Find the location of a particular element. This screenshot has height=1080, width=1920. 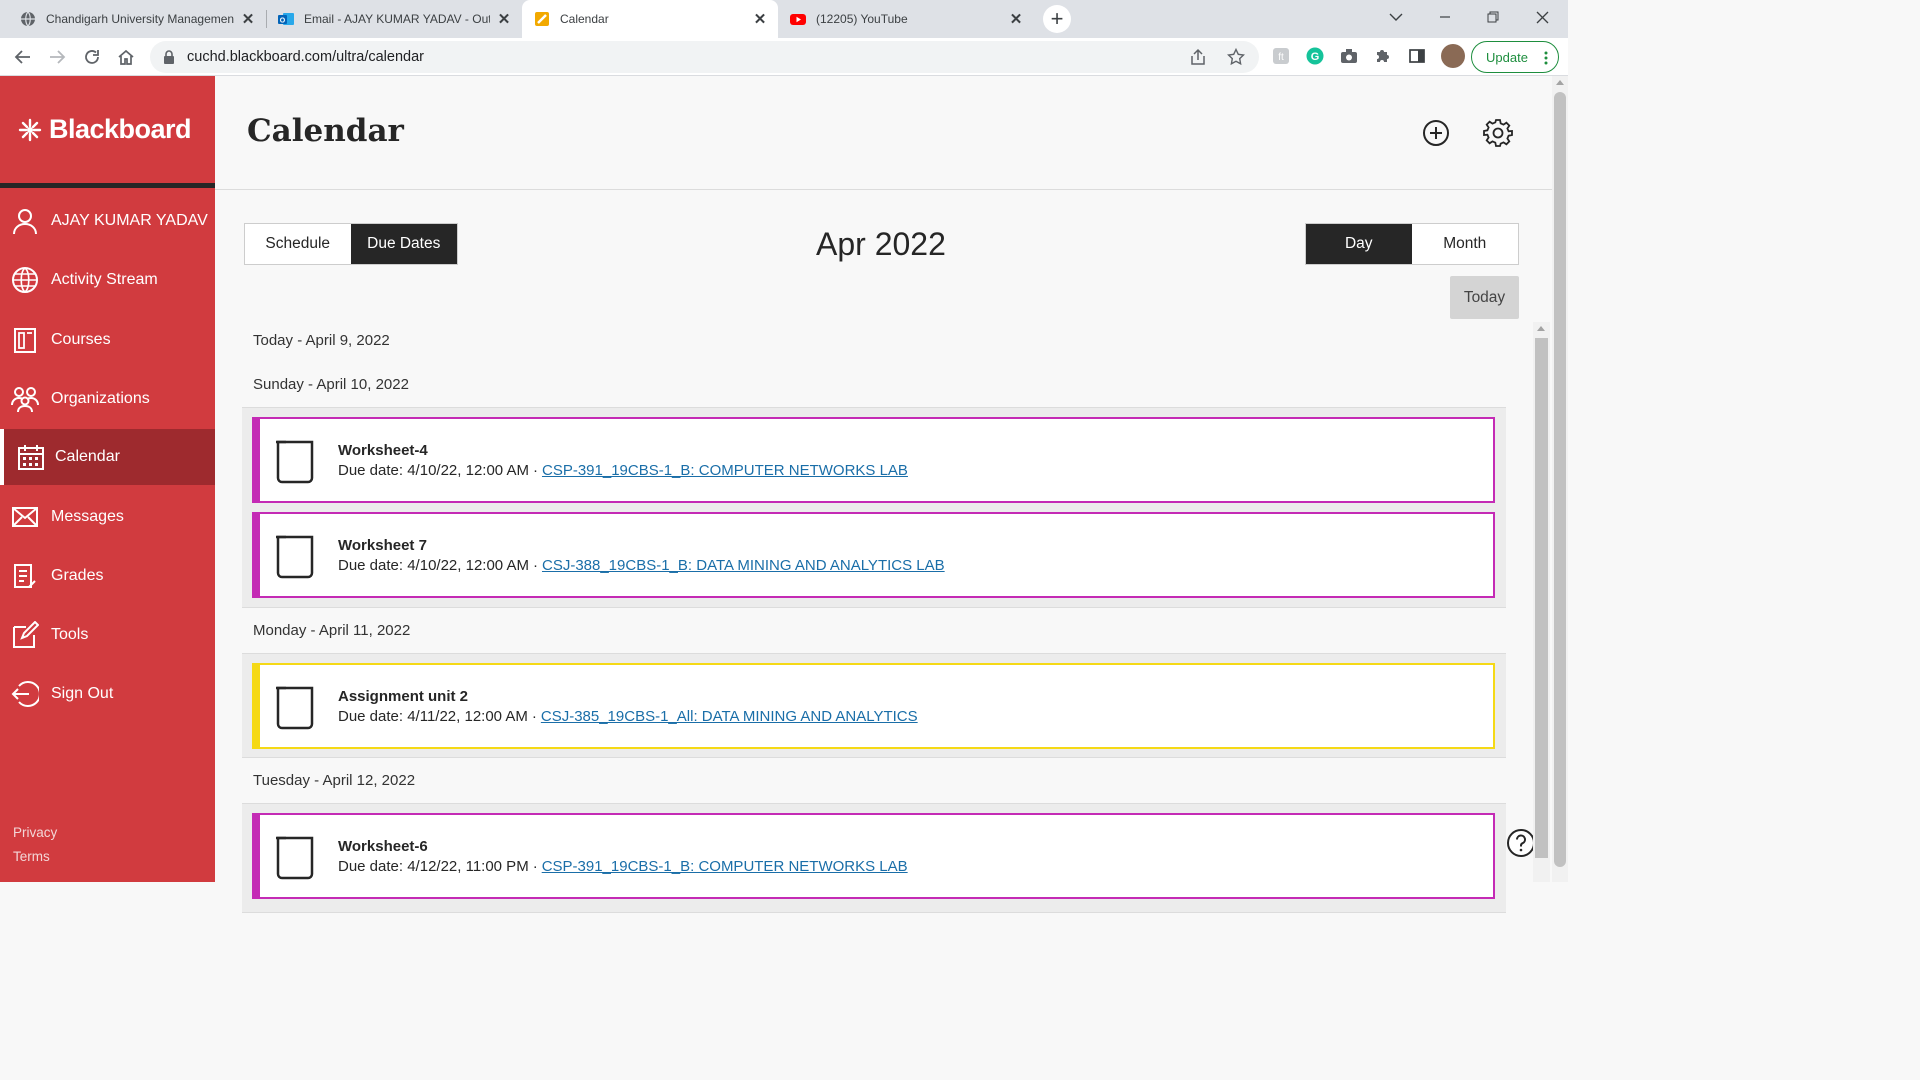

arrow-right-icon is located at coordinates (58, 57).